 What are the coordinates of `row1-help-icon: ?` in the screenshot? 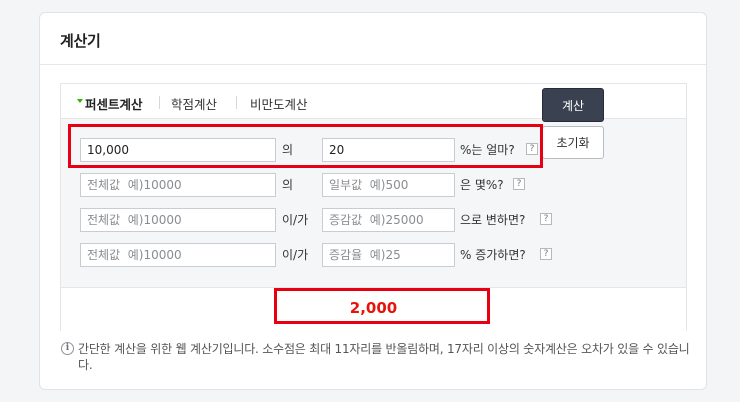 It's located at (532, 149).